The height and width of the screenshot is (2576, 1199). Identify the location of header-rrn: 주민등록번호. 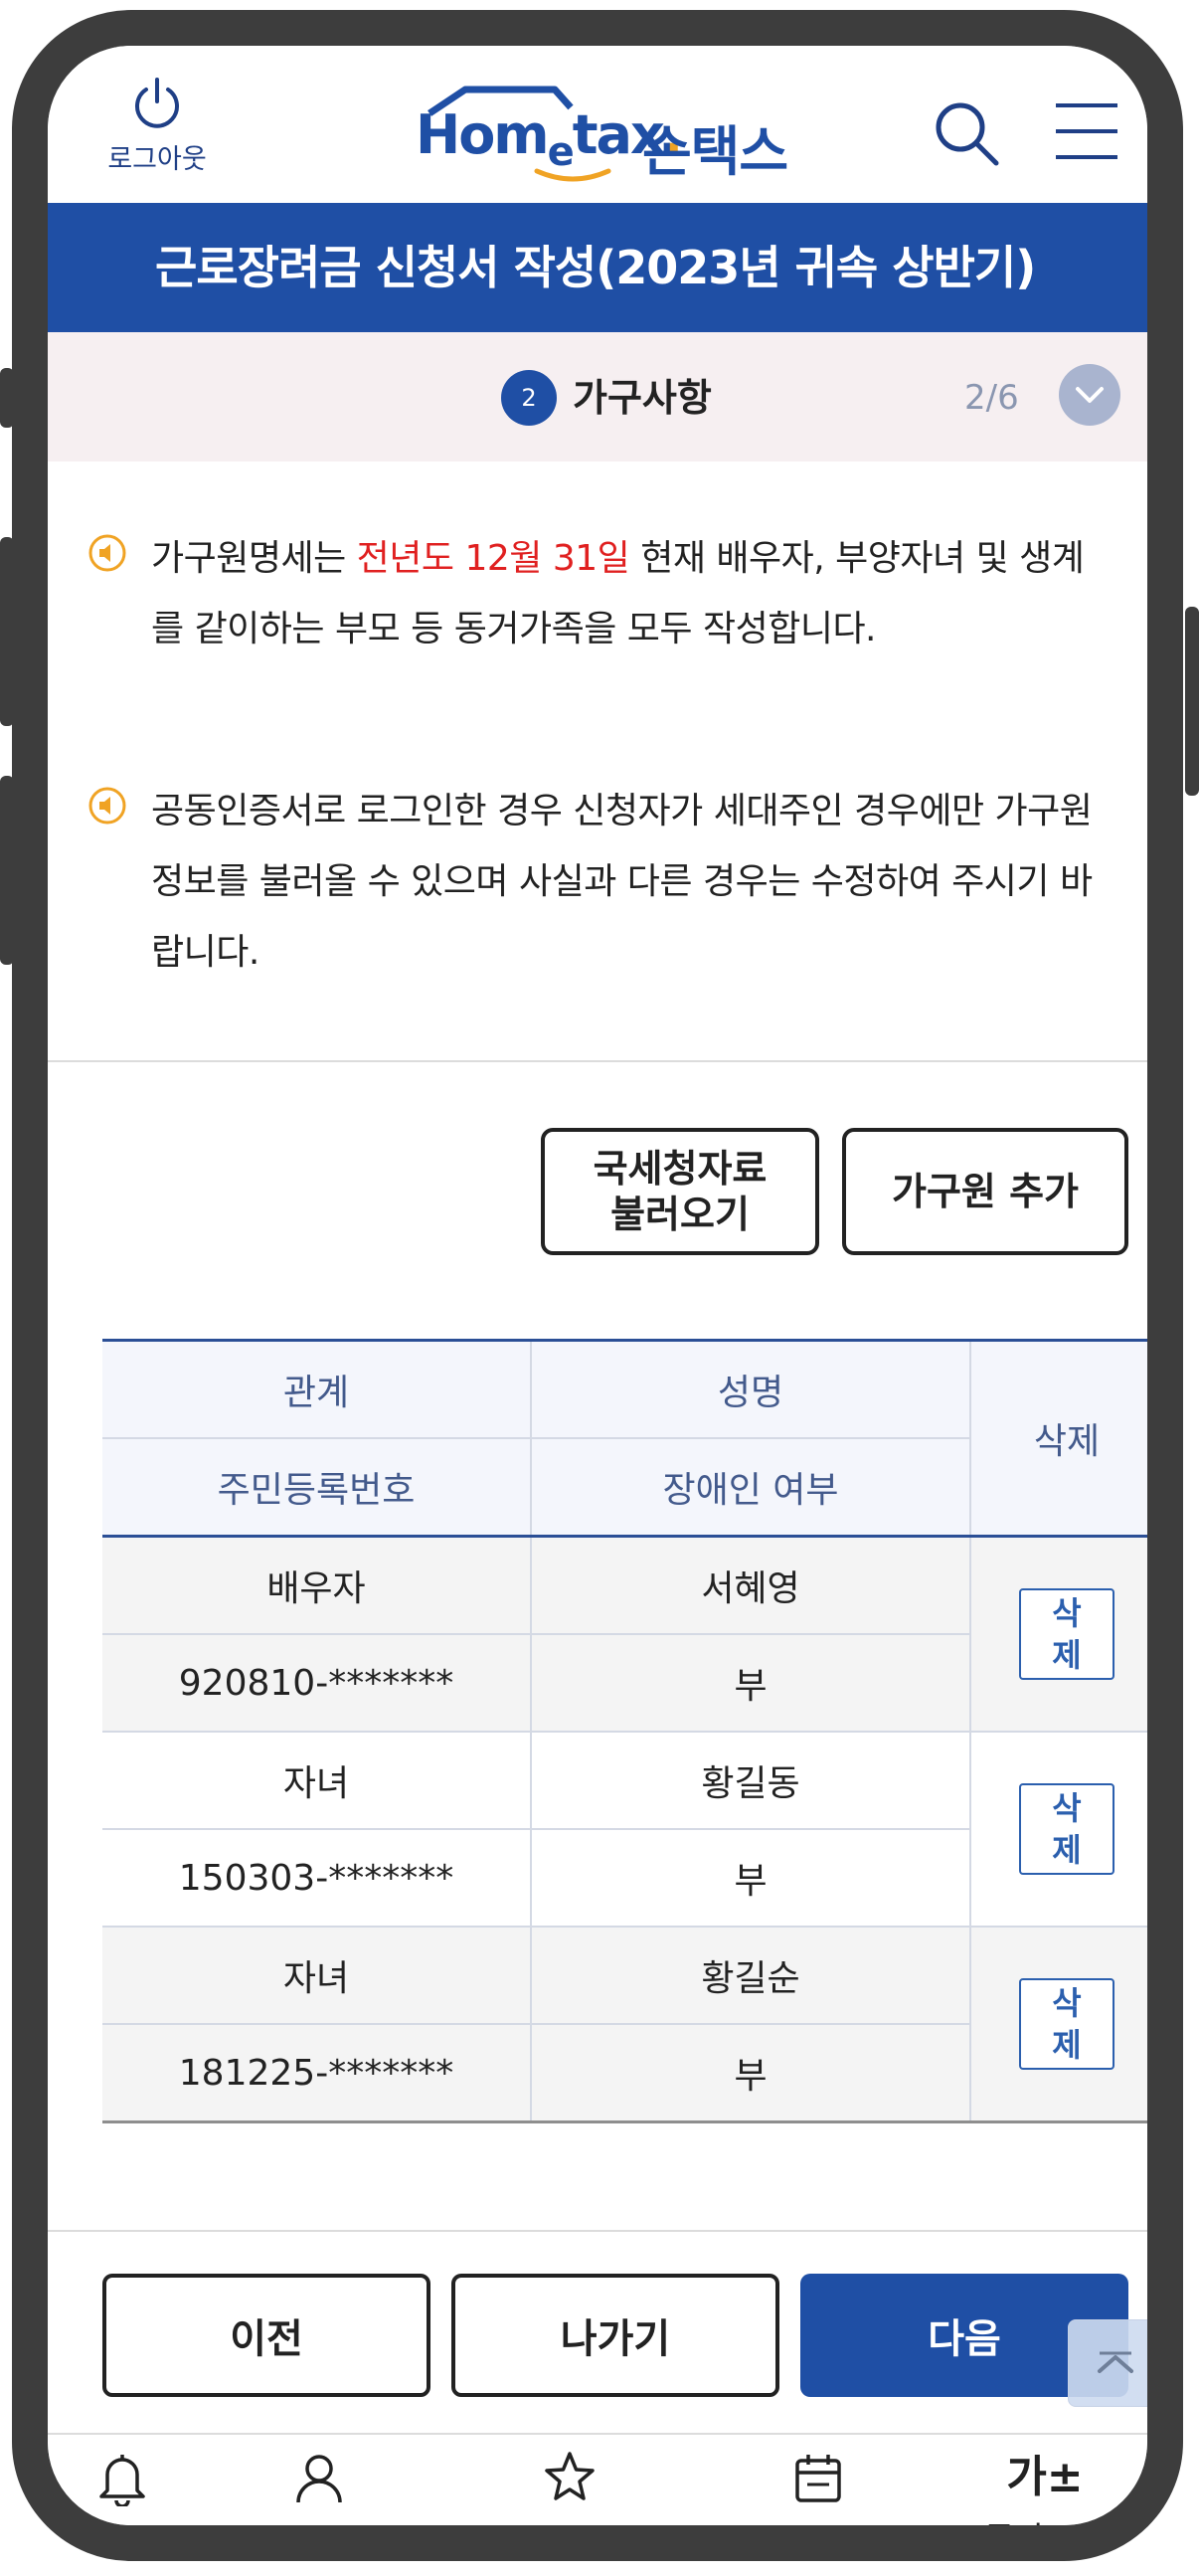
(317, 1487).